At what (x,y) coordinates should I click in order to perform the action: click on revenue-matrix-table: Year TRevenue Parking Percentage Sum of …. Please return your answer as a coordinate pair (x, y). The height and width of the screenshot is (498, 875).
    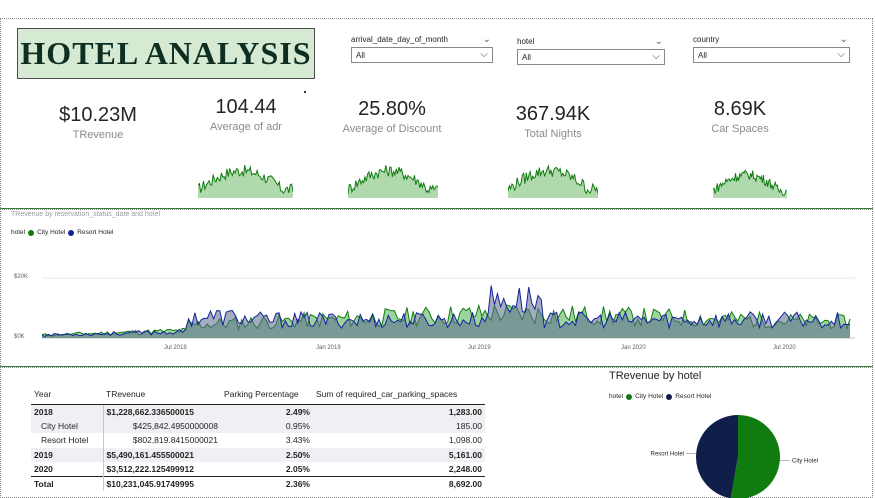
    Looking at the image, I should click on (258, 437).